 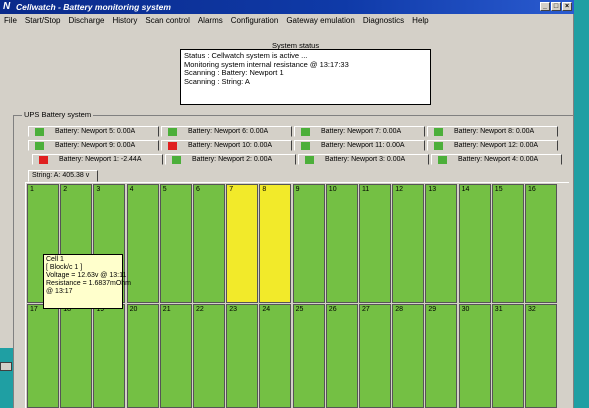 I want to click on battery-cell: 14, so click(x=474, y=243).